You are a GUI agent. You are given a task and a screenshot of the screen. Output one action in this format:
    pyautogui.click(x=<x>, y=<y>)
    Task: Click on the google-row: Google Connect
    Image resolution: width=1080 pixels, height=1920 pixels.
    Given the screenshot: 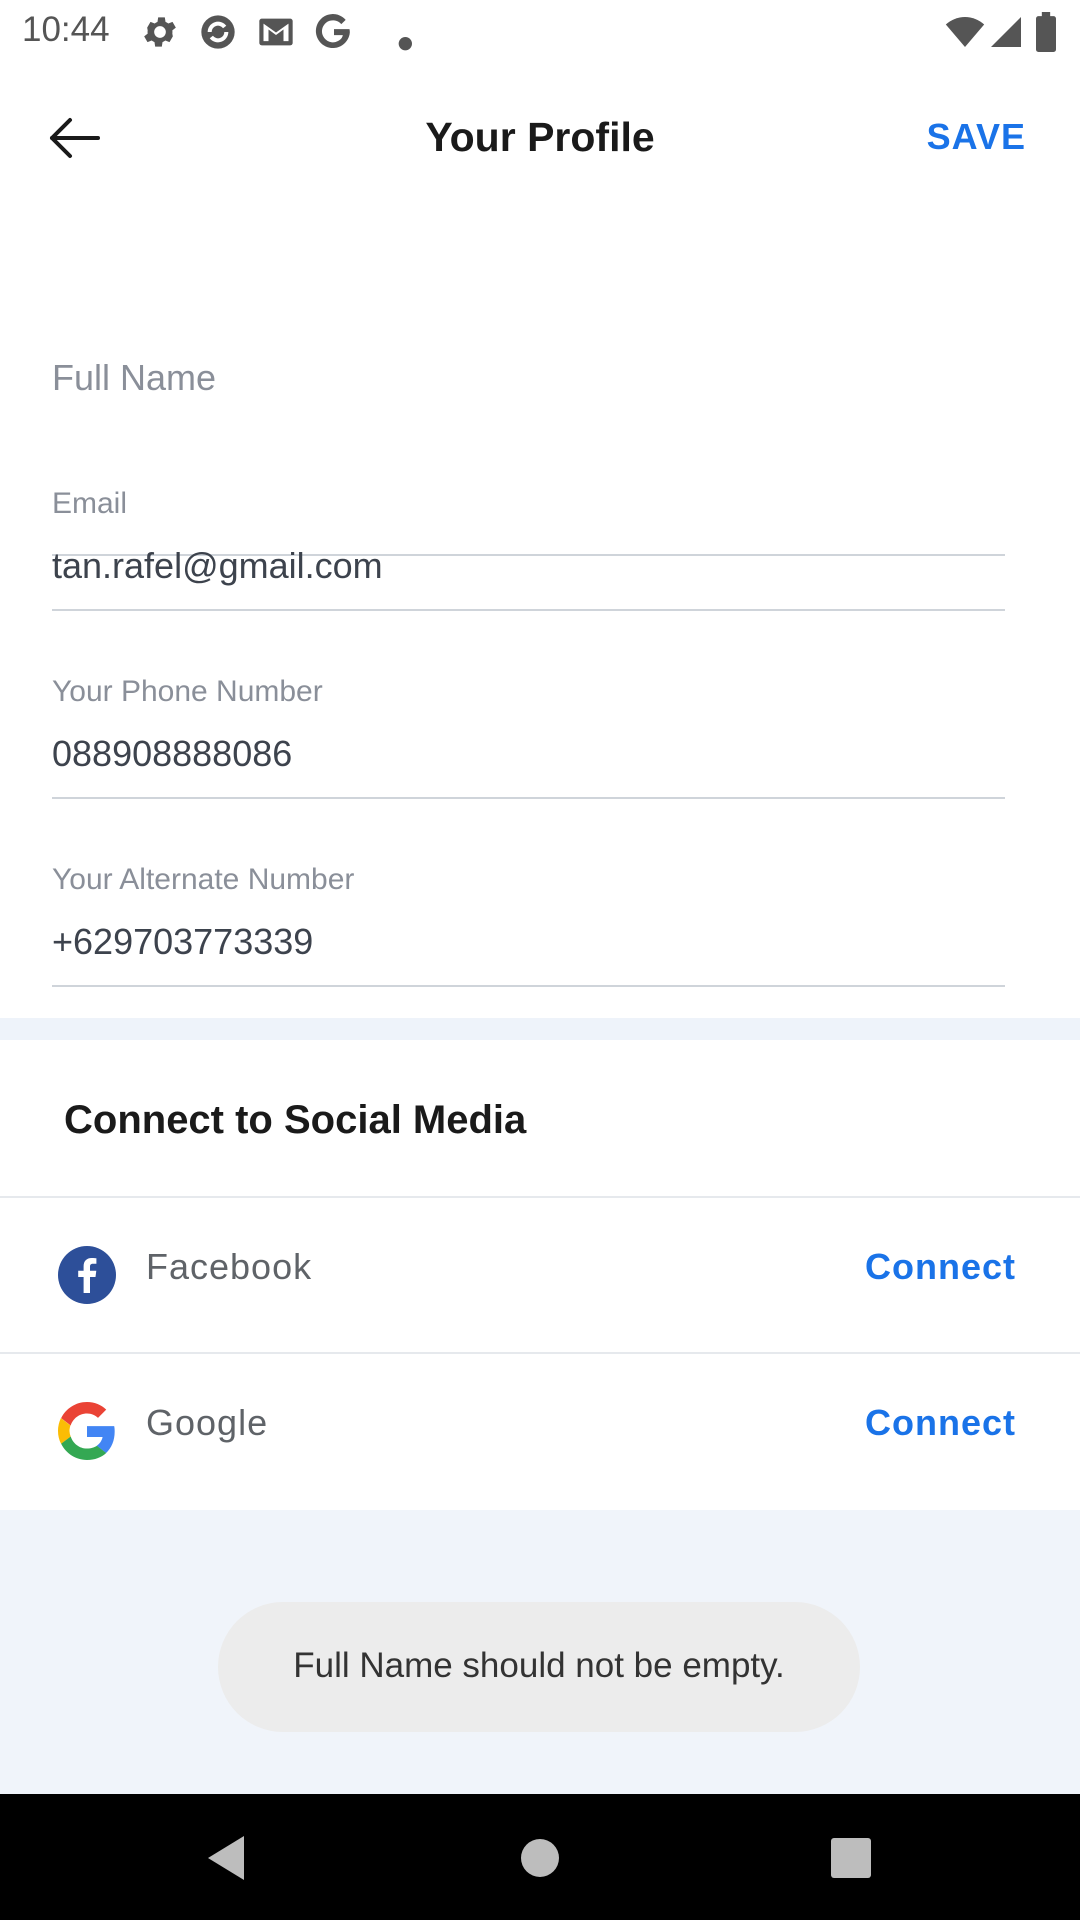 What is the action you would take?
    pyautogui.click(x=540, y=1431)
    